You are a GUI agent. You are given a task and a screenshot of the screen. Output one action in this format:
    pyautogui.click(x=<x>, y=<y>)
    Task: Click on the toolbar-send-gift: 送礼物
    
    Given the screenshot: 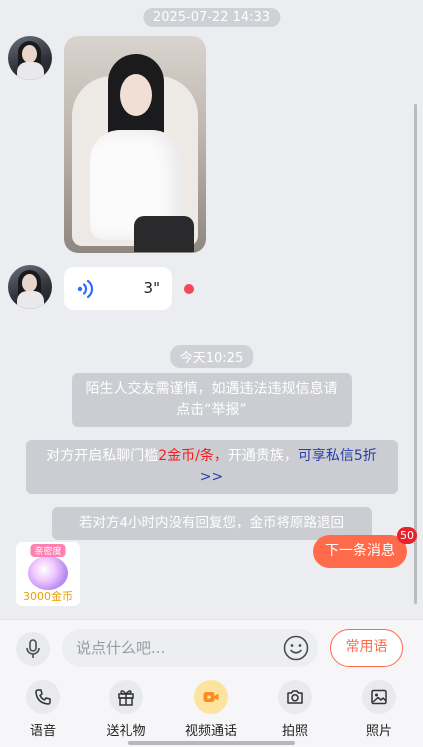 What is the action you would take?
    pyautogui.click(x=126, y=709)
    